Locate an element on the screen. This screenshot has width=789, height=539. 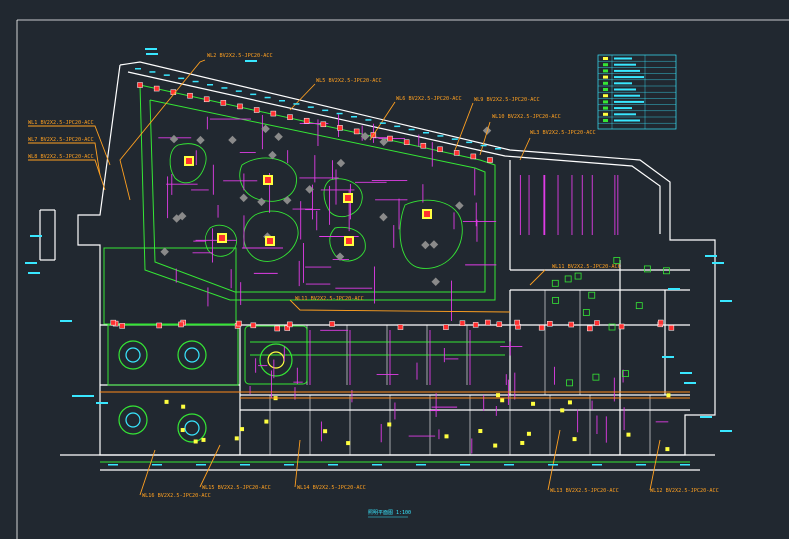
circuit-label: WL10 BV2X2.5-JPC20-ACC is located at coordinates (526, 117).